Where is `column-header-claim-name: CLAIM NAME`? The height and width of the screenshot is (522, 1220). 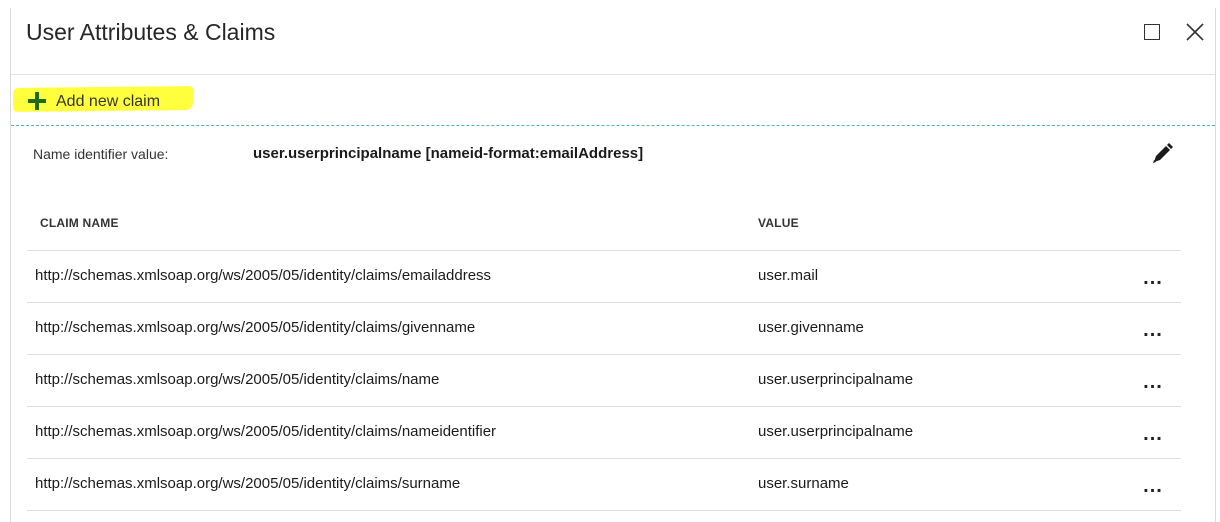 column-header-claim-name: CLAIM NAME is located at coordinates (79, 223).